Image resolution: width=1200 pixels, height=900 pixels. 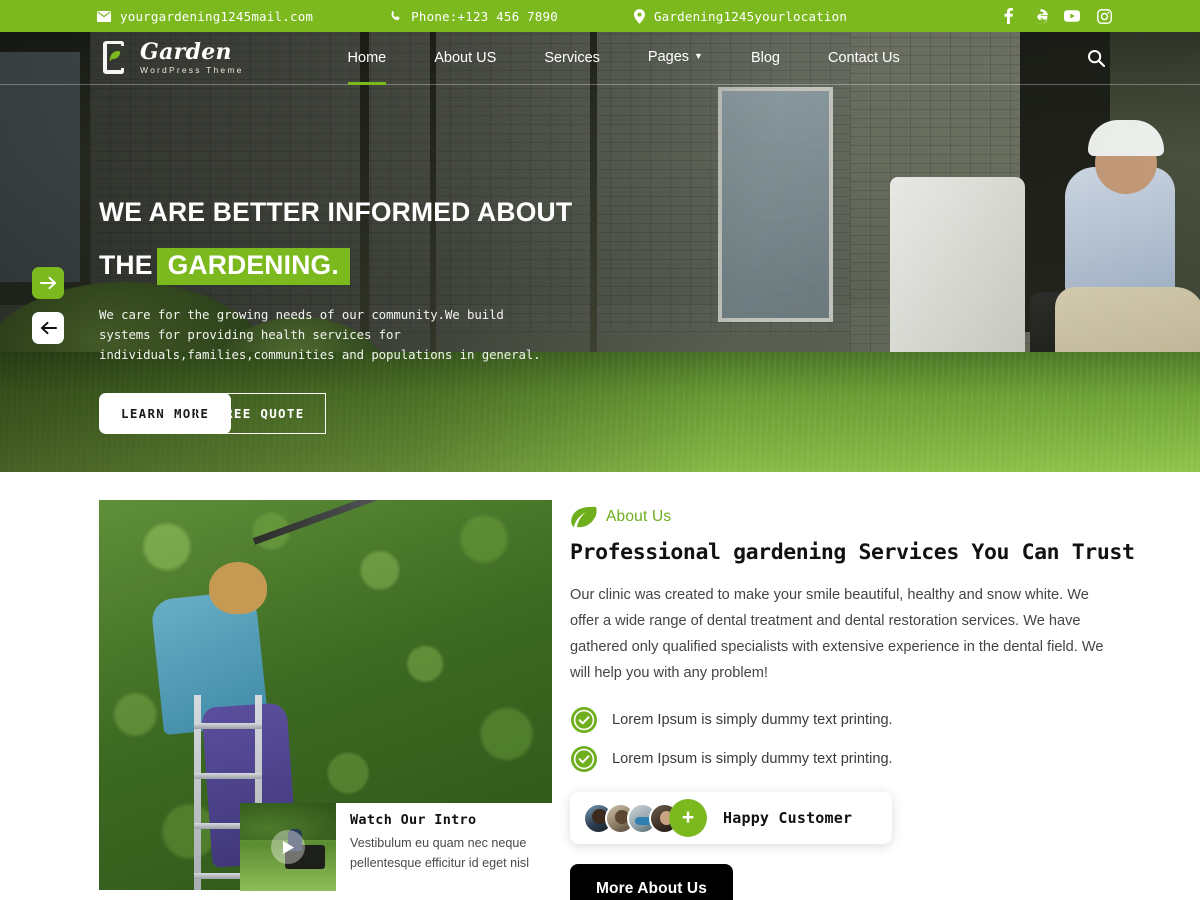 What do you see at coordinates (750, 16) in the screenshot?
I see `topbar-location-text: Gardening1245yourlocation` at bounding box center [750, 16].